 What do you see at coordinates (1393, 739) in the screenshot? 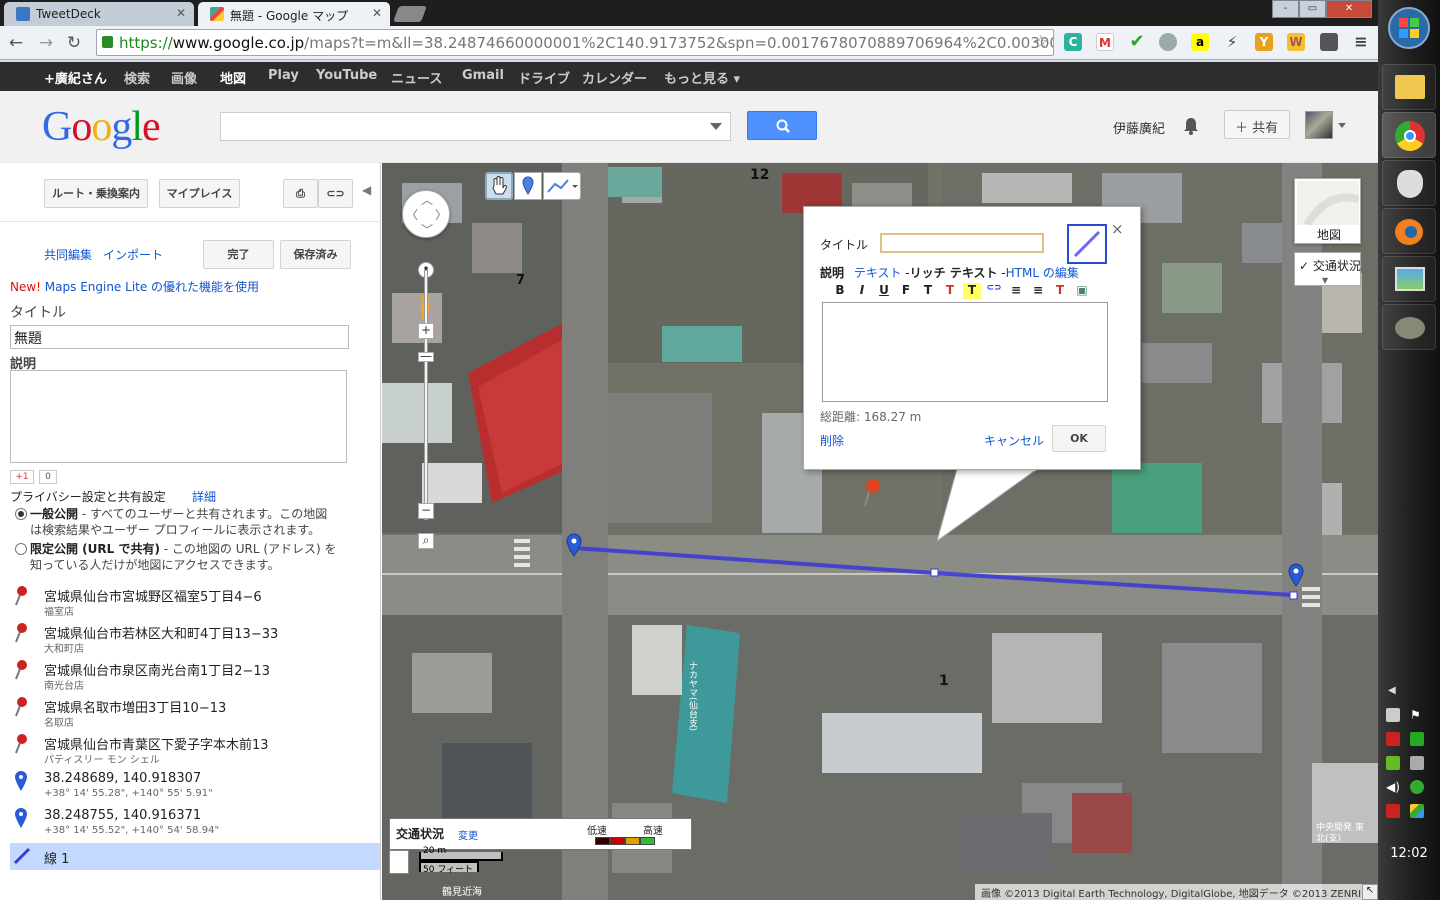
I see `tray-app-icon` at bounding box center [1393, 739].